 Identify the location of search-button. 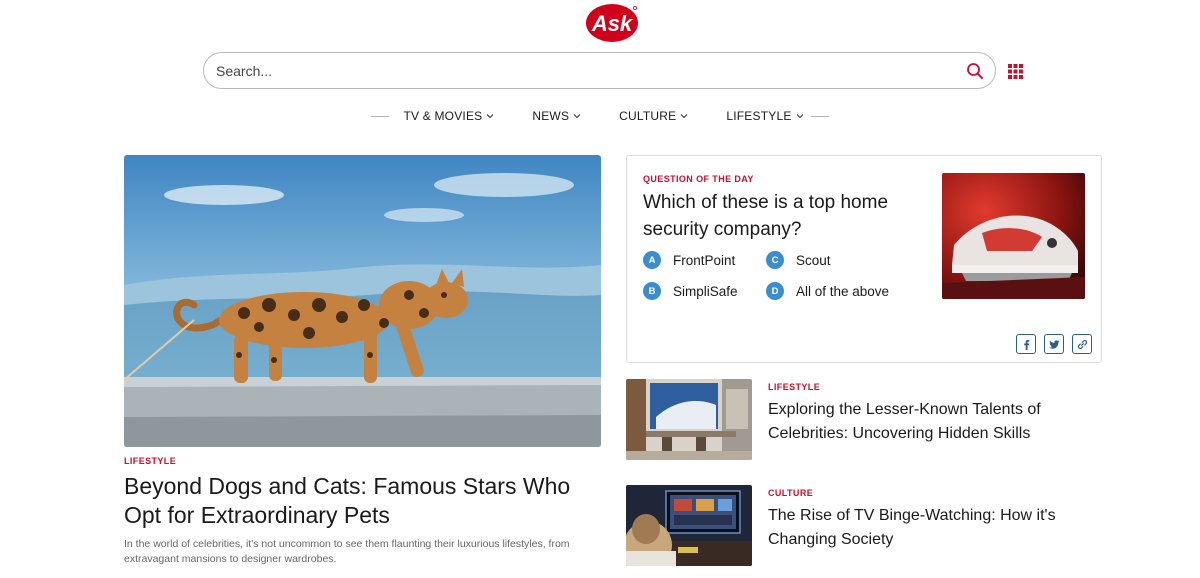
(975, 71).